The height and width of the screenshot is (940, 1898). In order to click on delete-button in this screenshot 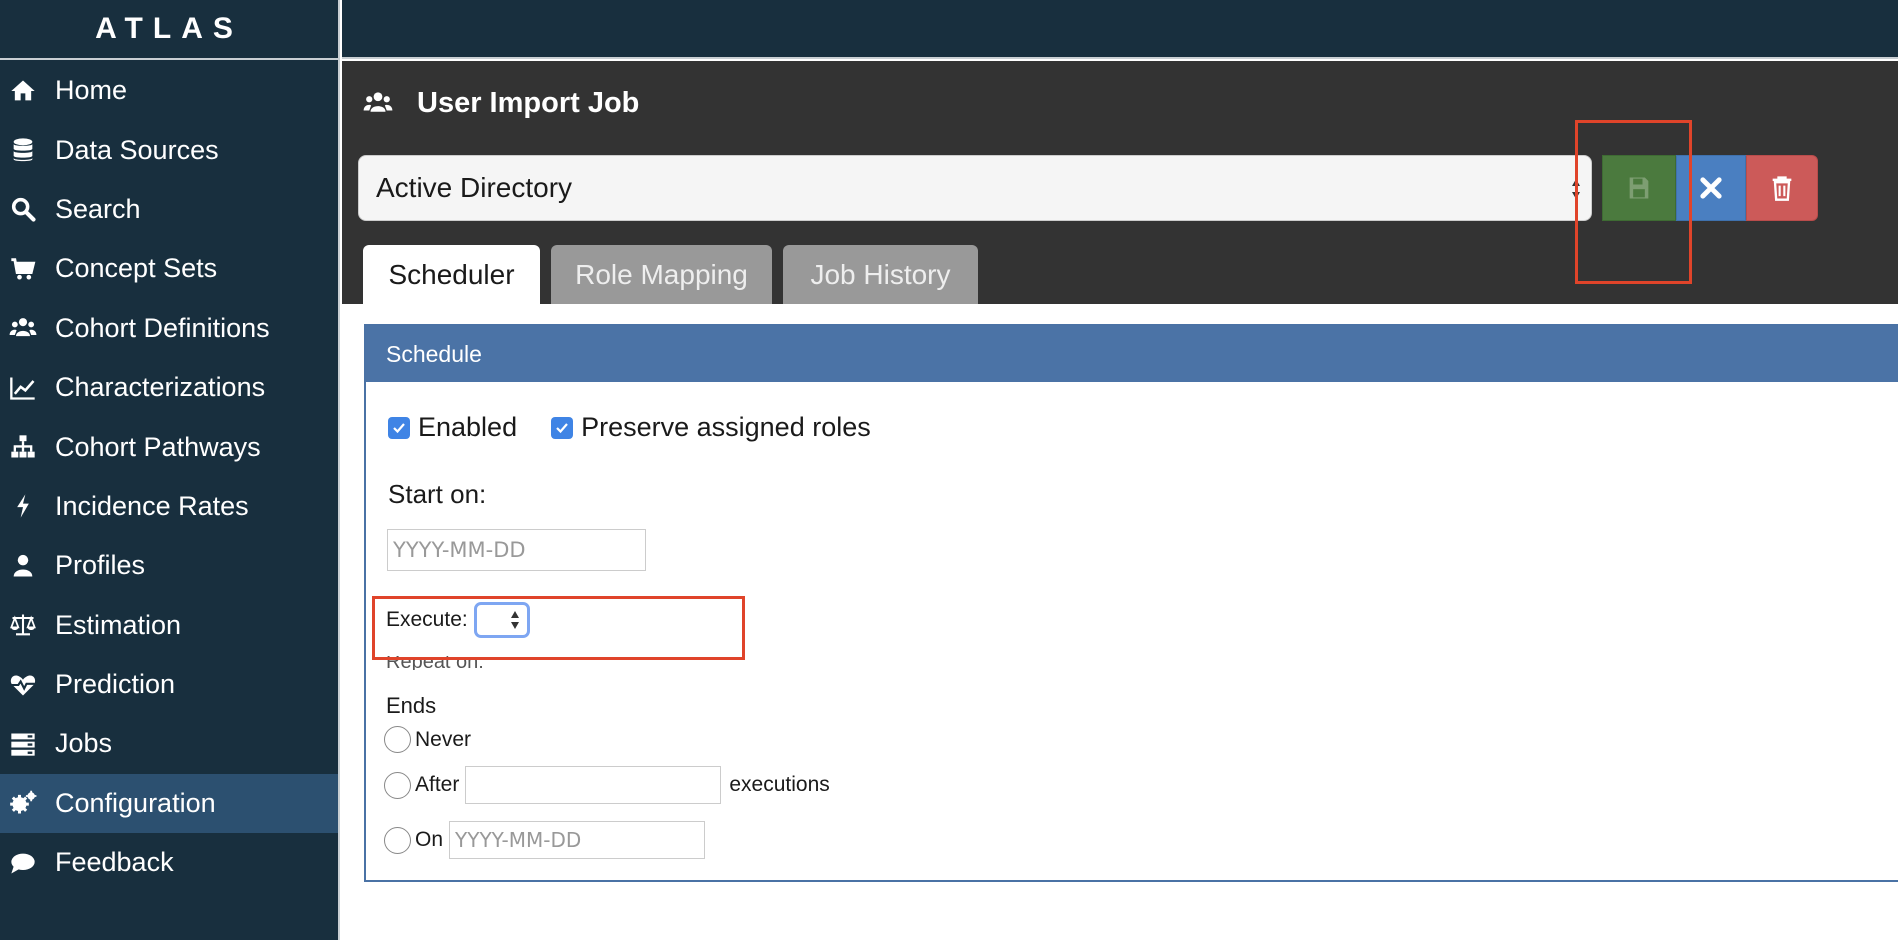, I will do `click(1782, 188)`.